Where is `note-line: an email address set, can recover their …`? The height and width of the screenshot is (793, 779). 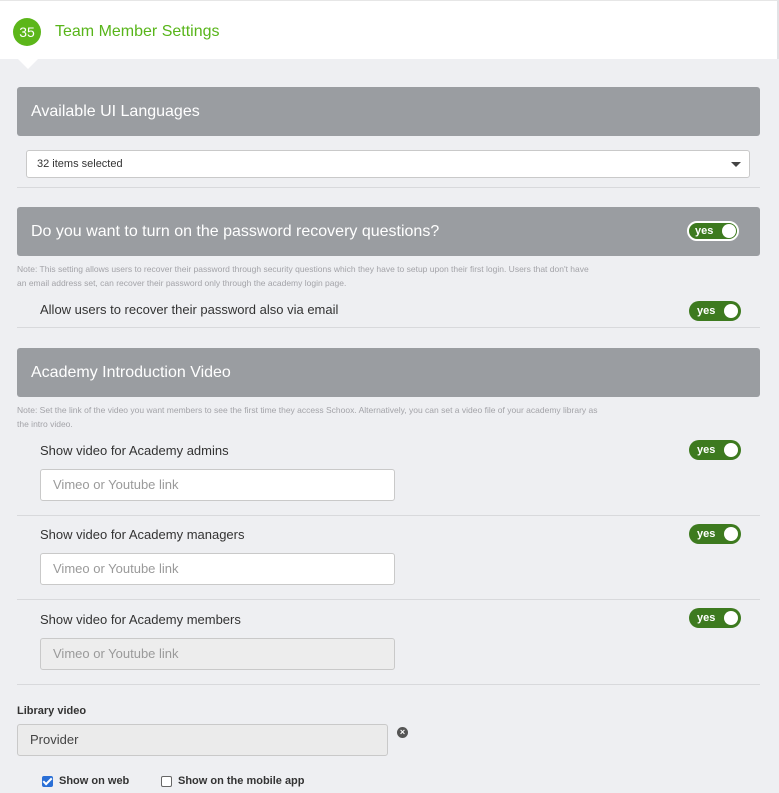
note-line: an email address set, can recover their … is located at coordinates (182, 283).